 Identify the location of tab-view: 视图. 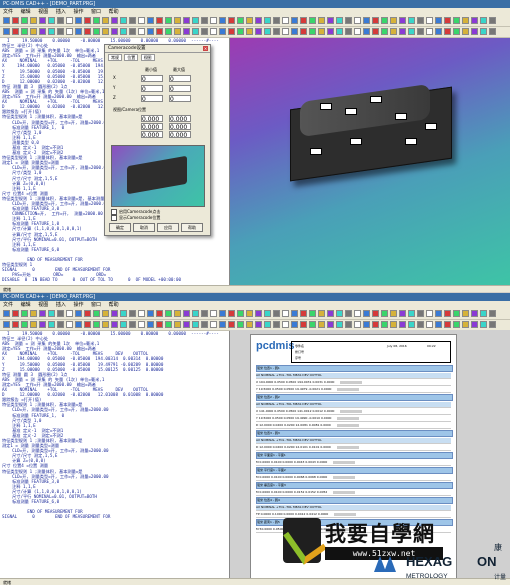
(147, 57).